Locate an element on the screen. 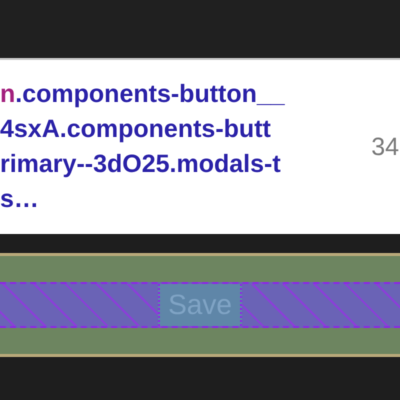  selector-text: rimary--3dO25.modals-t is located at coordinates (140, 164).